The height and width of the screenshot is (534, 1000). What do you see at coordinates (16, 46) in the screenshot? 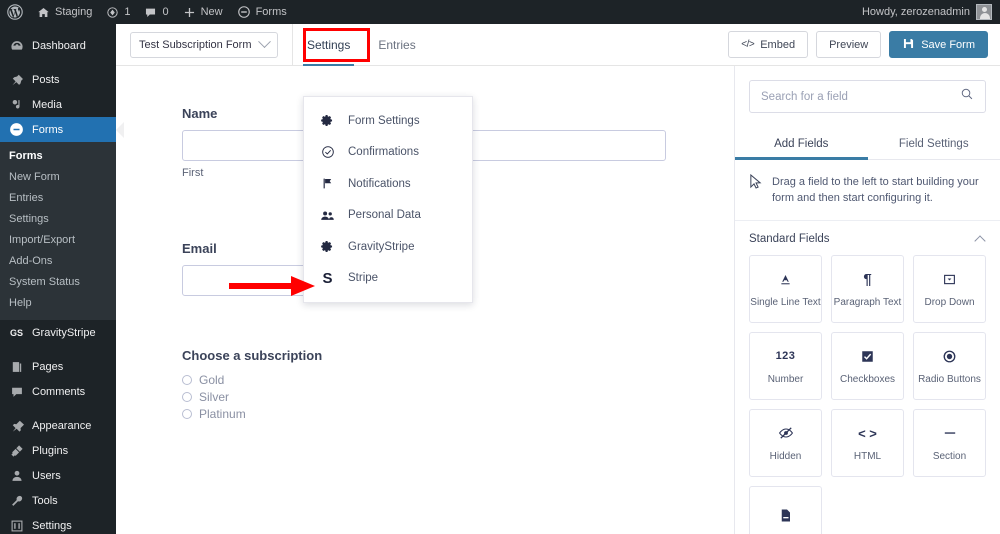
I see `dashboard-icon` at bounding box center [16, 46].